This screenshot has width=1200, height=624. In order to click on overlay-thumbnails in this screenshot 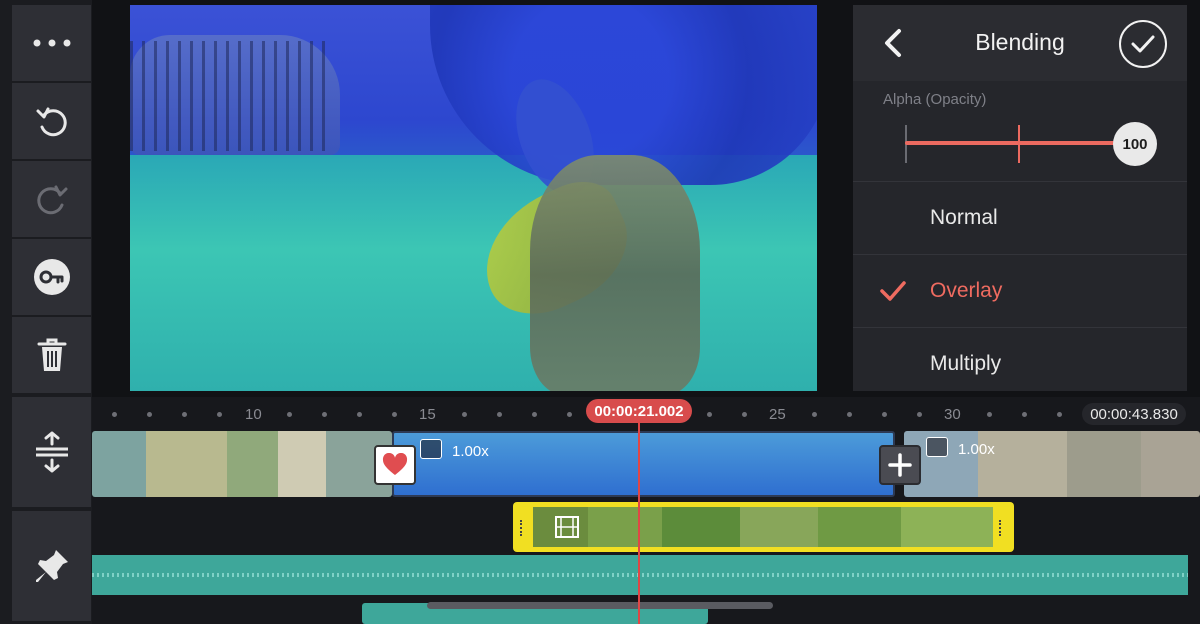, I will do `click(763, 527)`.